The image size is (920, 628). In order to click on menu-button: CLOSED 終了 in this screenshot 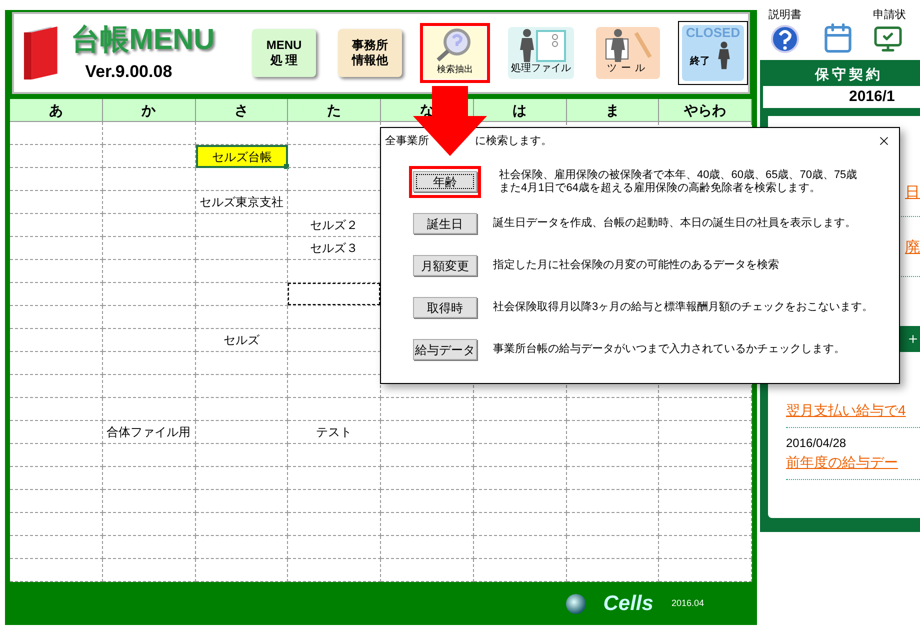, I will do `click(713, 53)`.